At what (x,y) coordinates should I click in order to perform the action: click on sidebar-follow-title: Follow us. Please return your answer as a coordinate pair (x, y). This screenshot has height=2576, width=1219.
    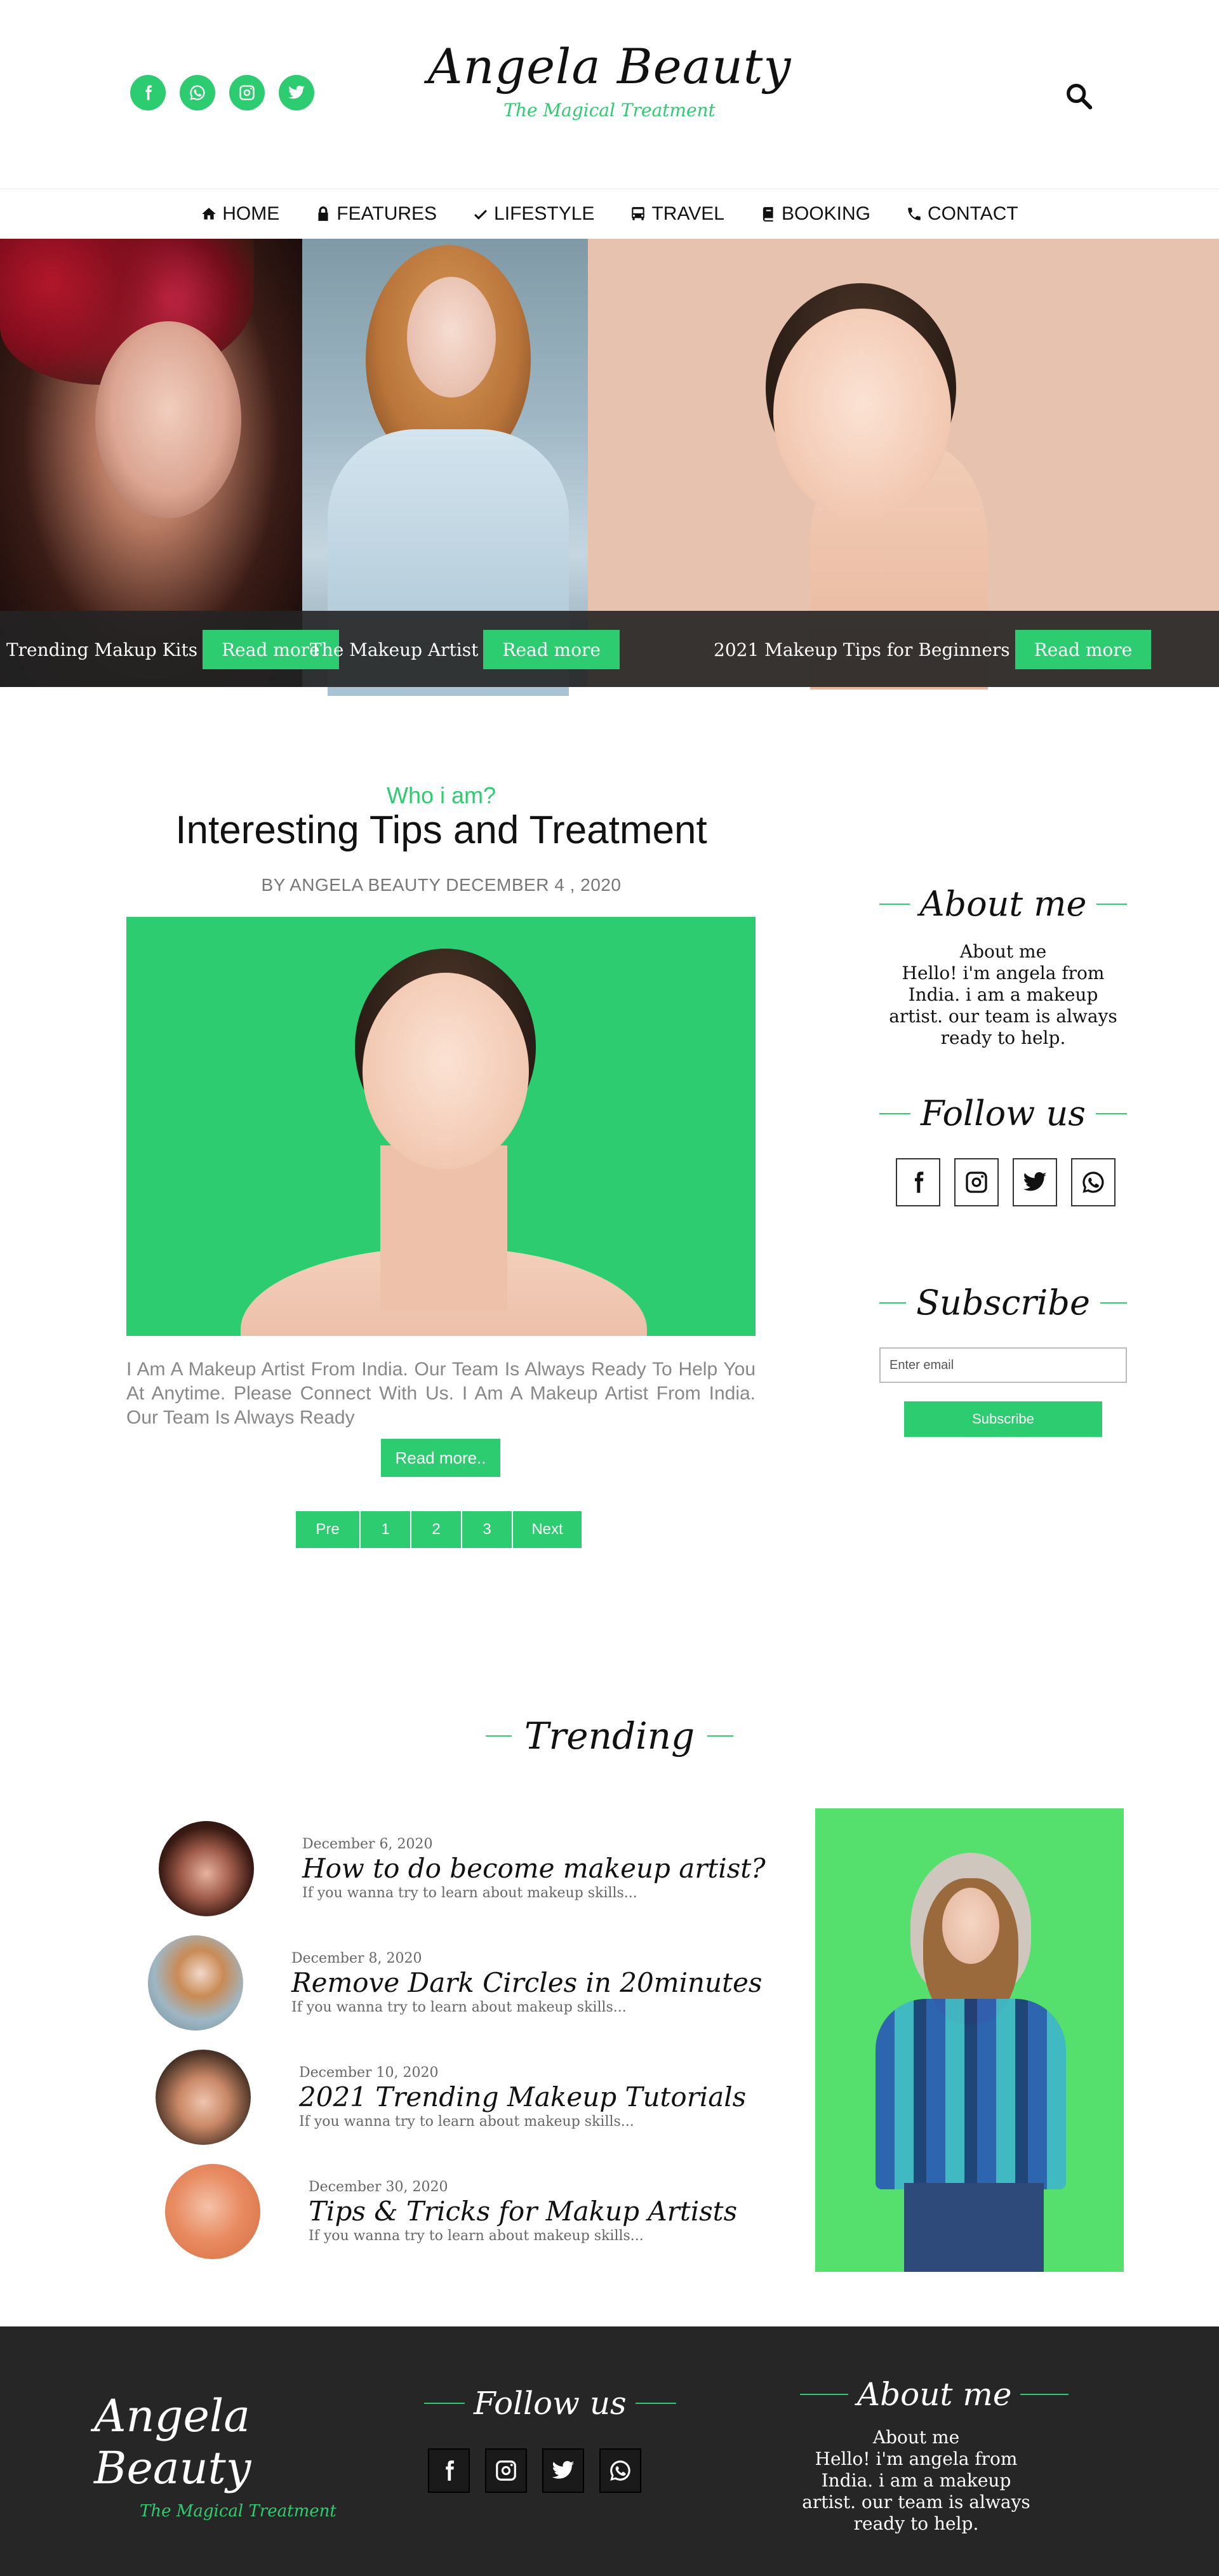
    Looking at the image, I should click on (1003, 1113).